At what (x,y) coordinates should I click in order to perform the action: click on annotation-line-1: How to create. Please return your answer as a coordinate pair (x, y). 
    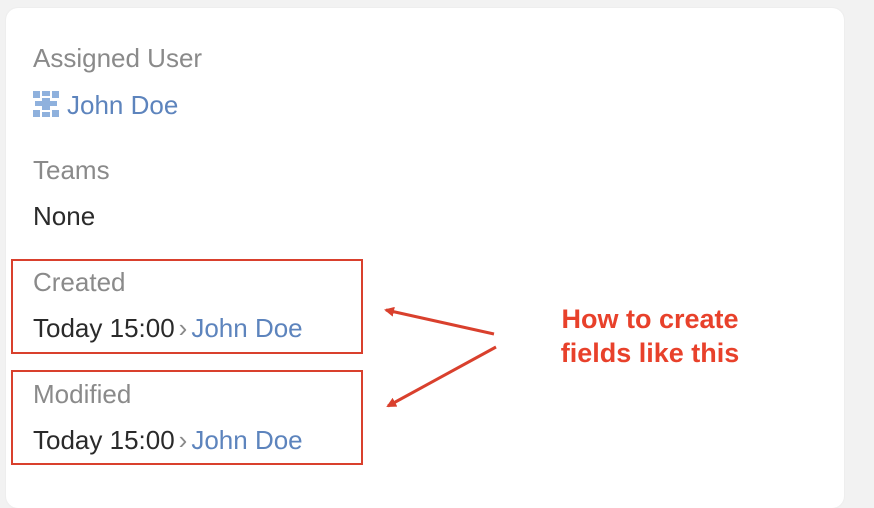
    Looking at the image, I should click on (650, 319).